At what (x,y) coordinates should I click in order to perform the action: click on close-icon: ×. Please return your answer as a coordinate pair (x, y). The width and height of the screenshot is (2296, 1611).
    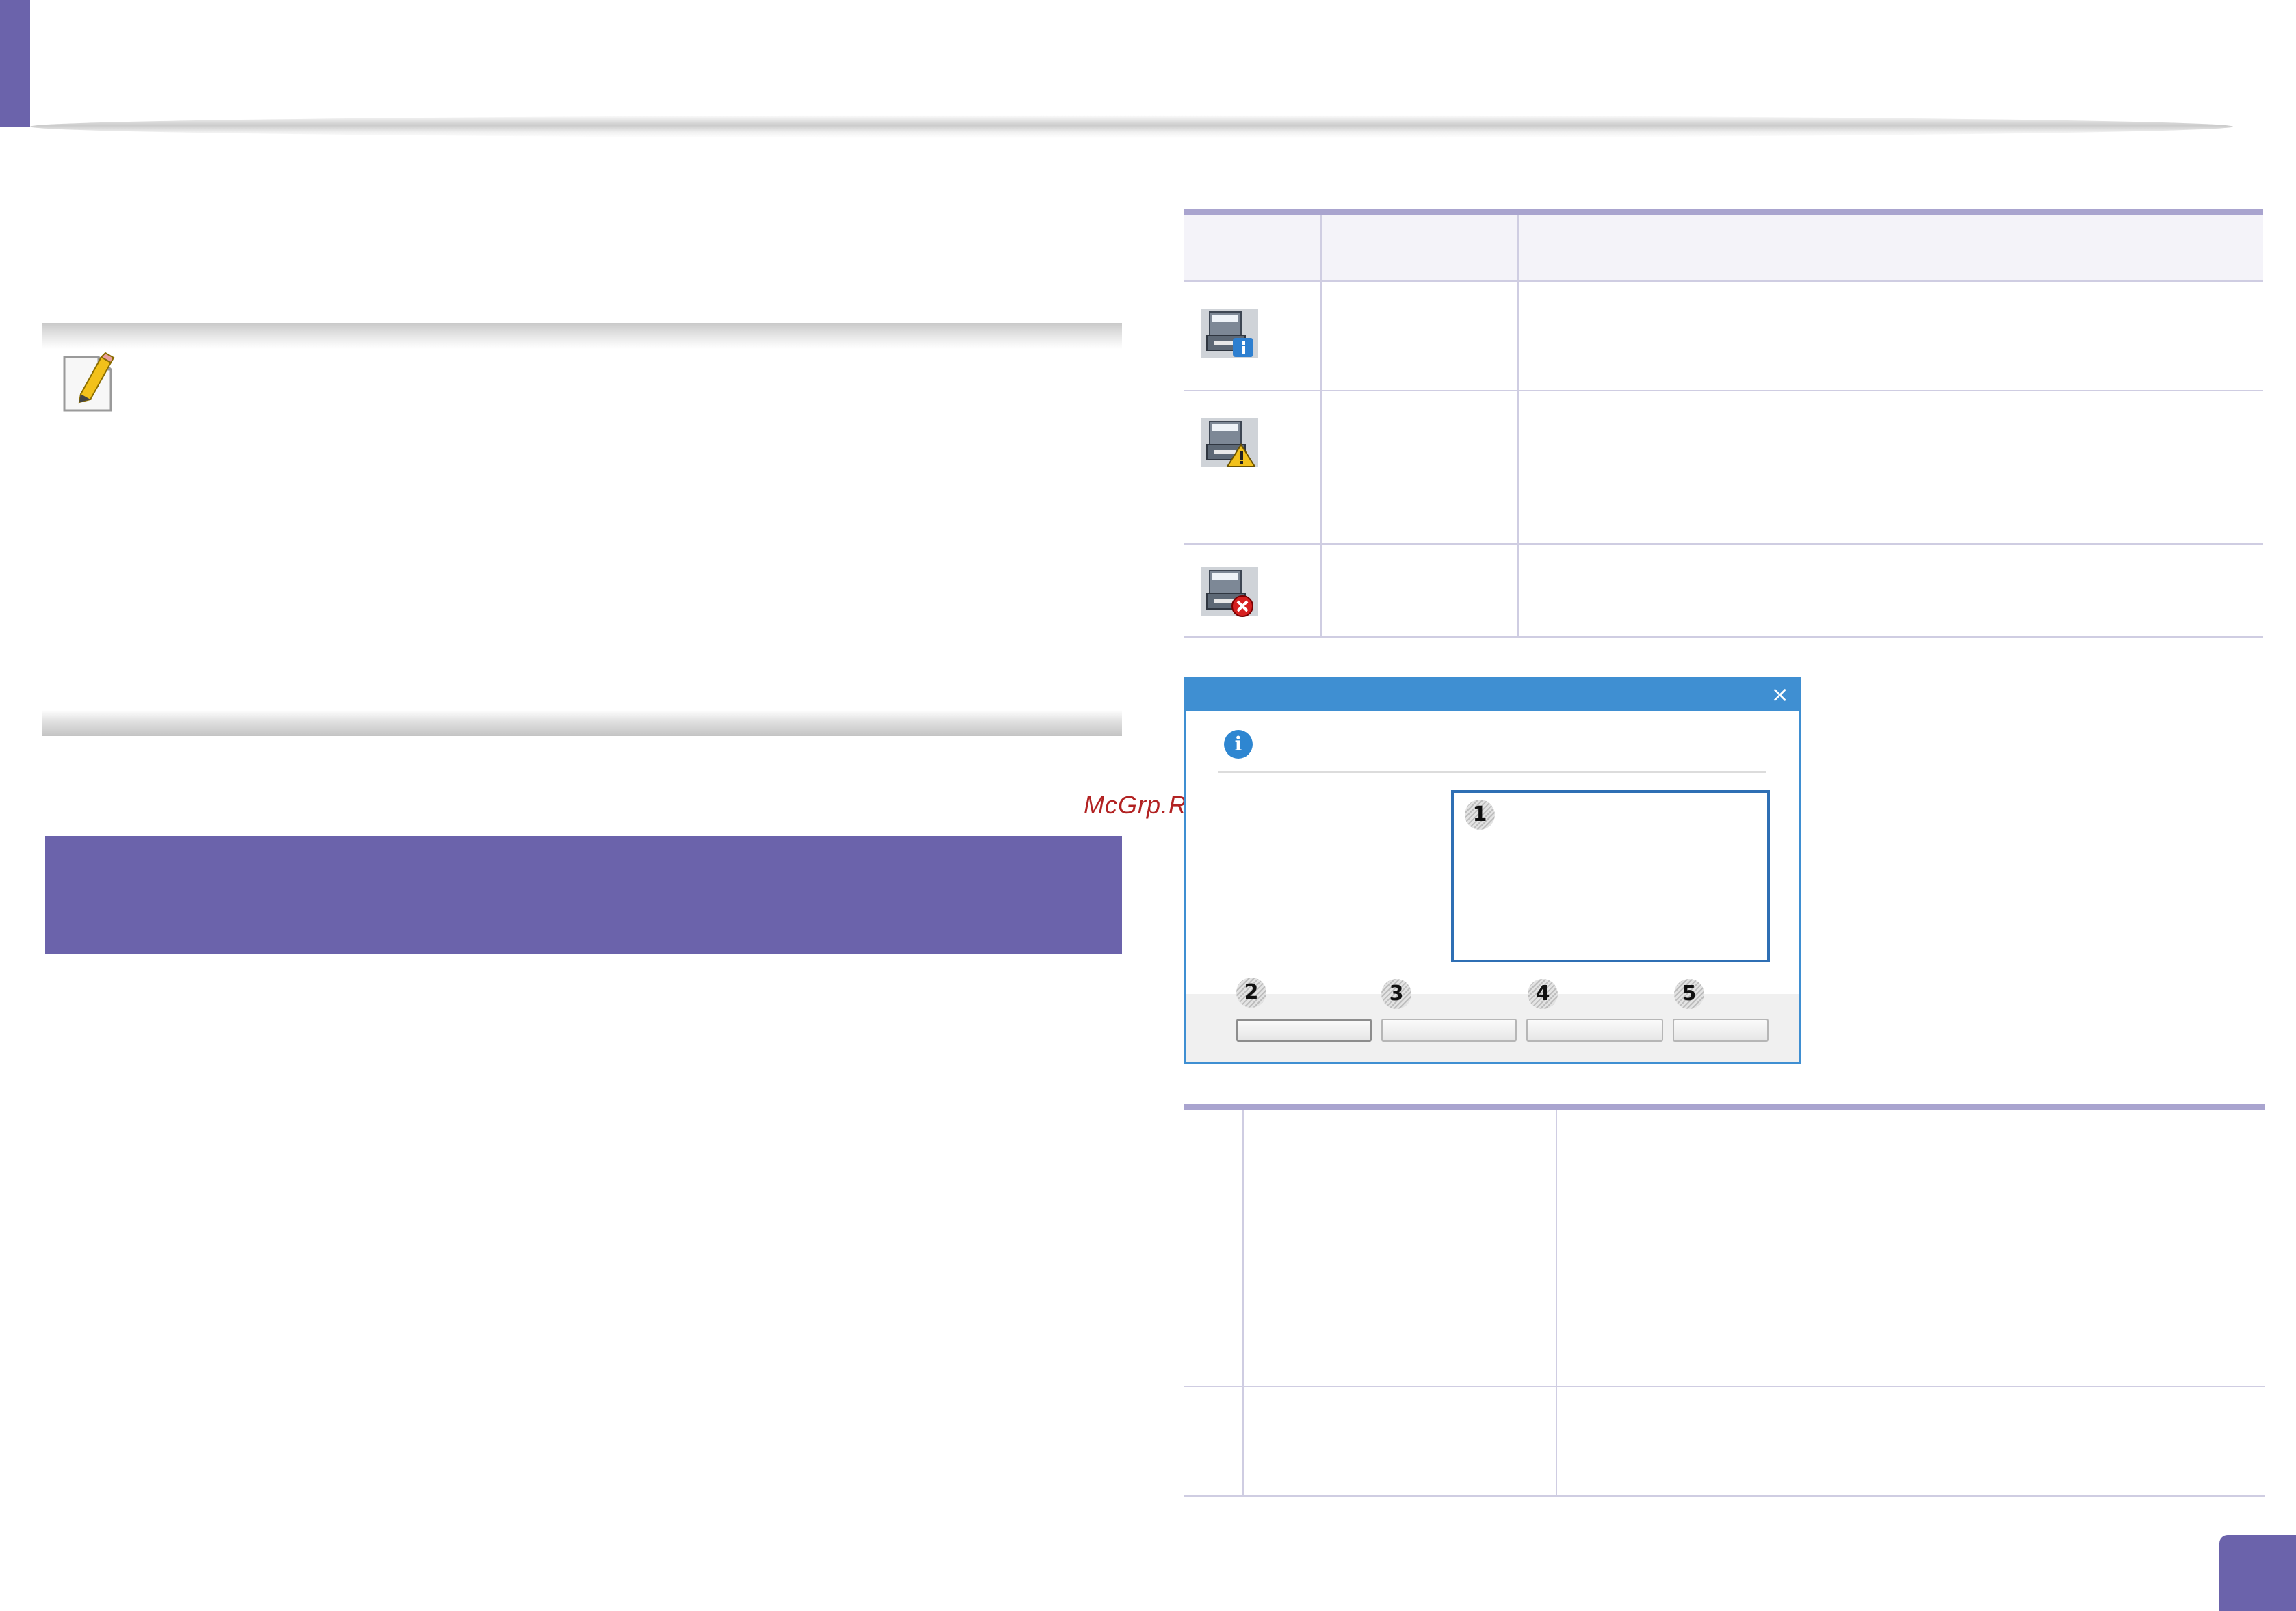
    Looking at the image, I should click on (1780, 694).